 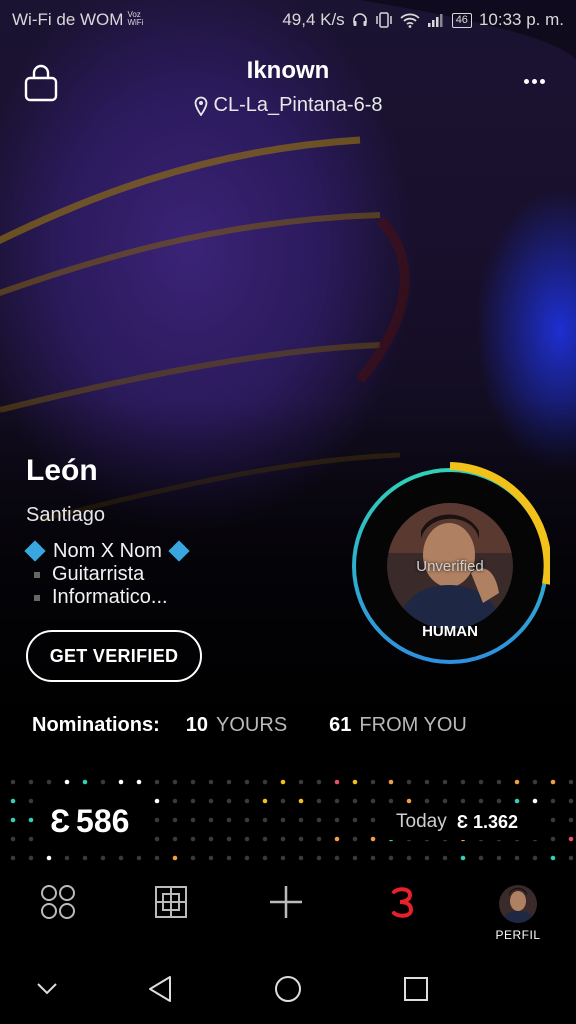 I want to click on currency-icon: Ɛ, so click(x=60, y=821).